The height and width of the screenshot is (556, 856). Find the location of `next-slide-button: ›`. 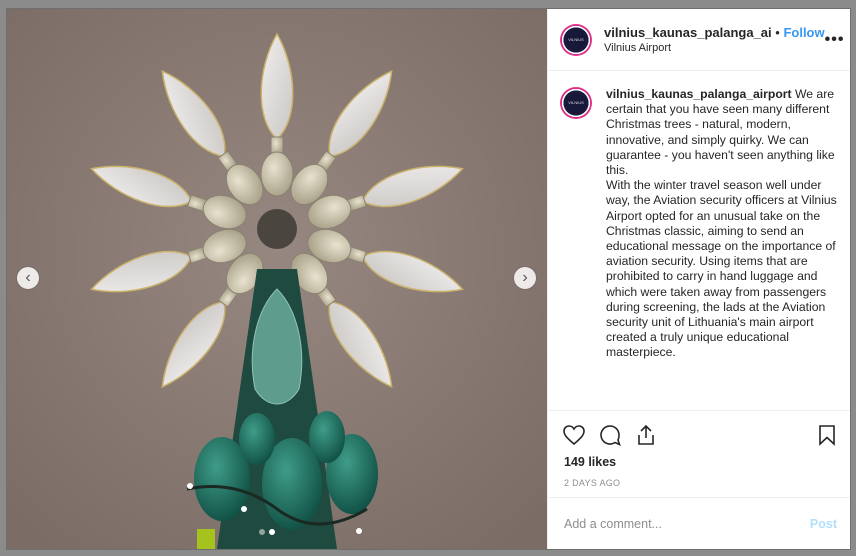

next-slide-button: › is located at coordinates (525, 278).